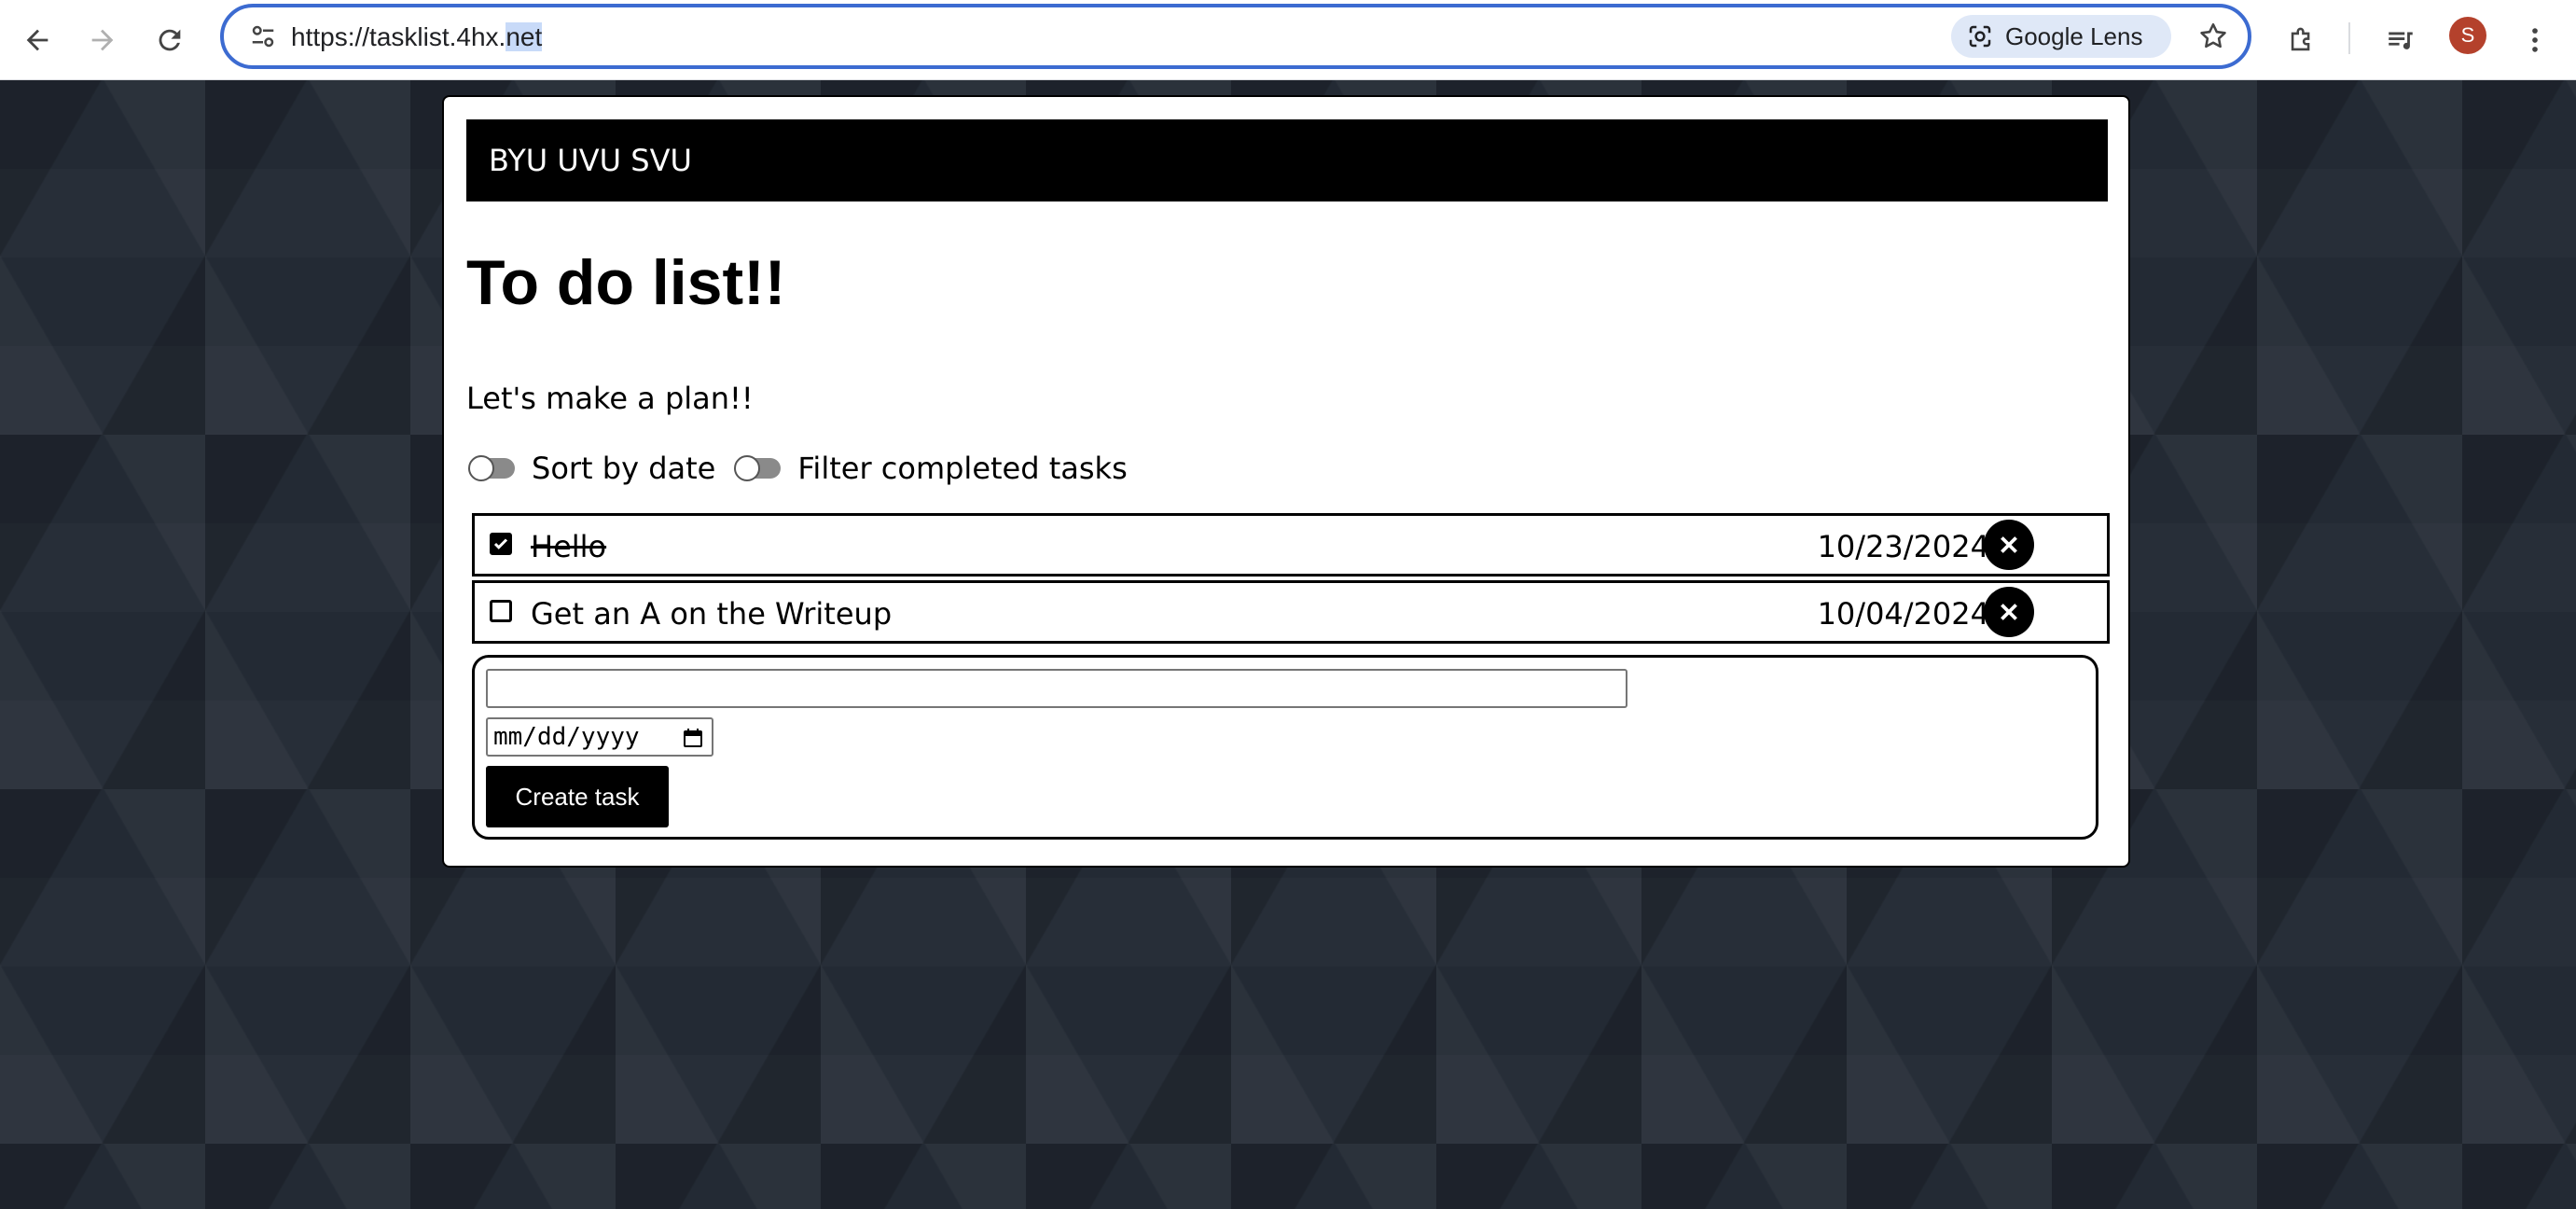  What do you see at coordinates (2349, 38) in the screenshot?
I see `toolbar-divider` at bounding box center [2349, 38].